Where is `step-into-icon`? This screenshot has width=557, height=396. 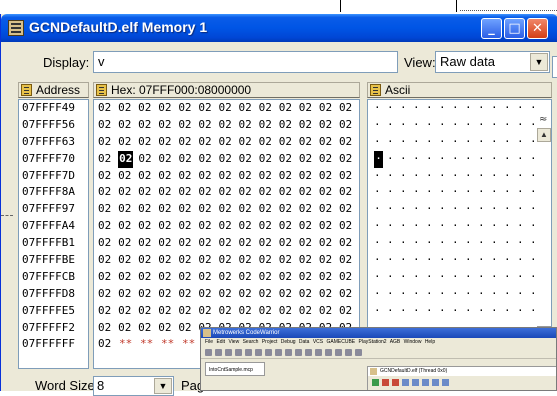 step-into-icon is located at coordinates (415, 382).